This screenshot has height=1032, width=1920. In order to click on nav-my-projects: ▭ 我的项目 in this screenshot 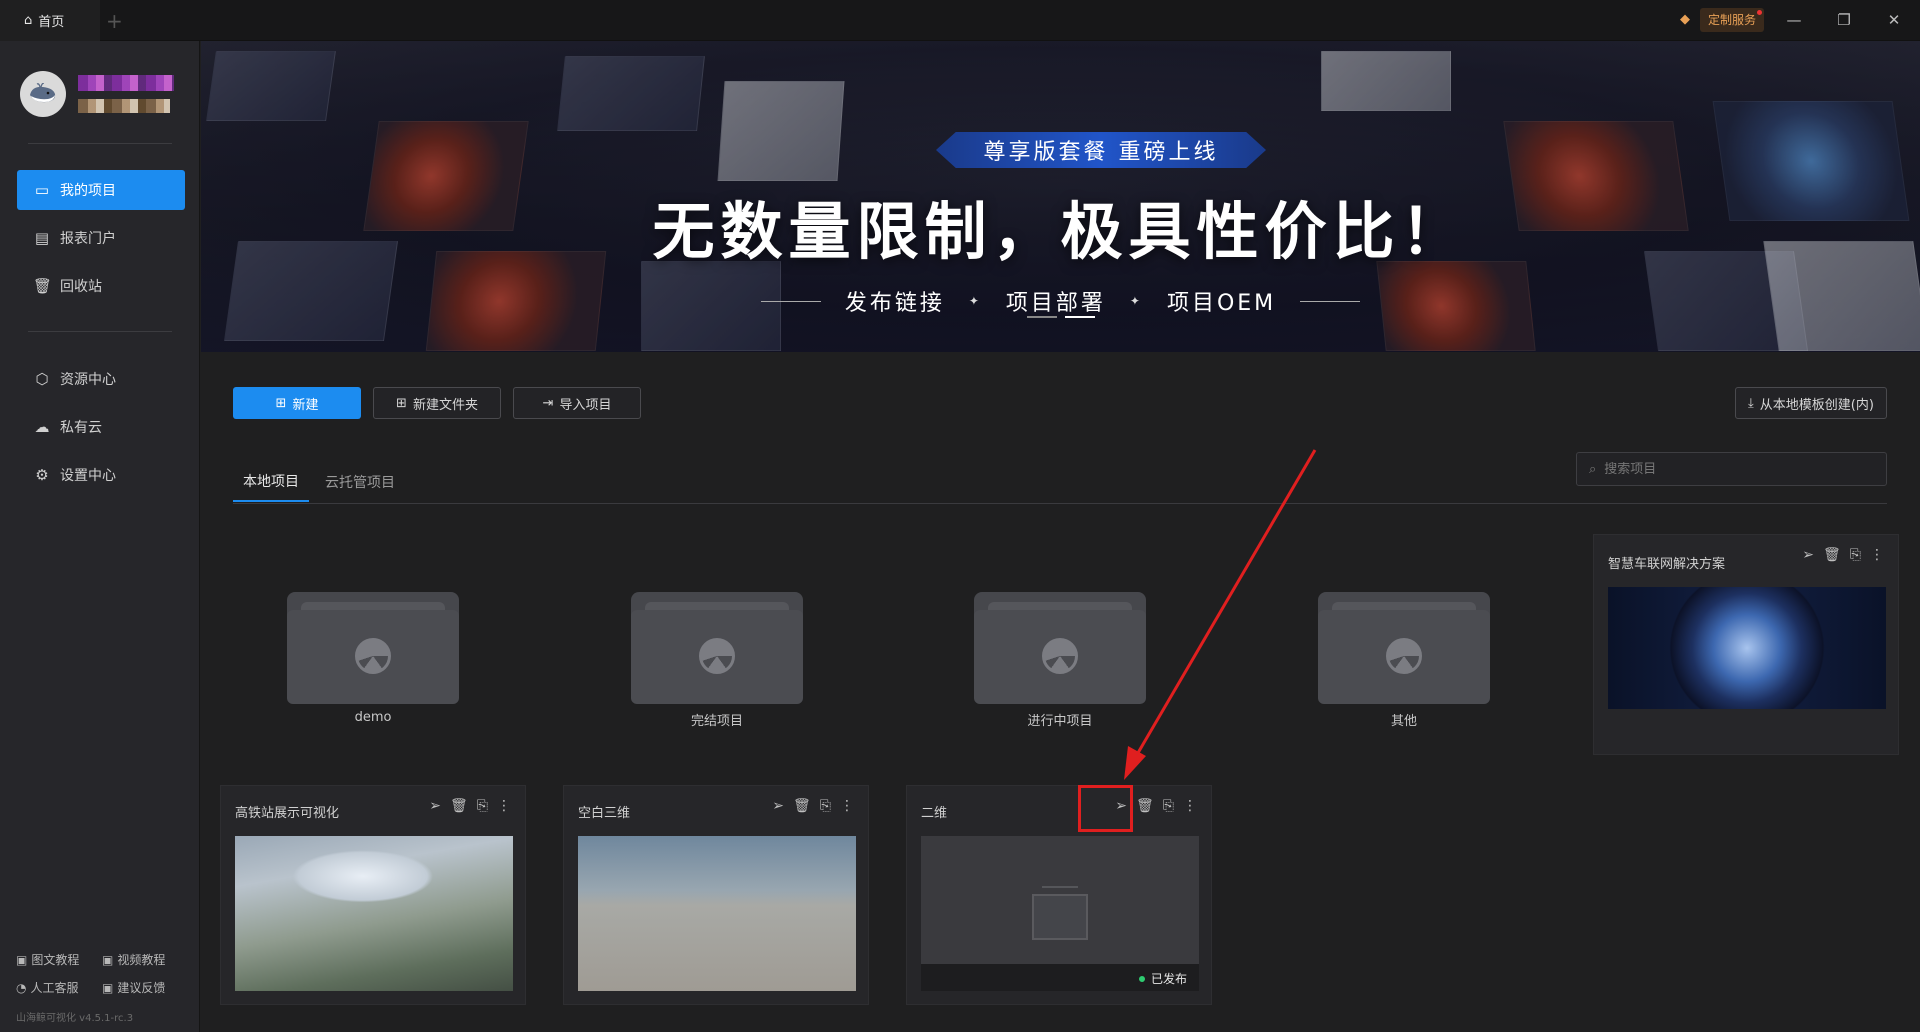, I will do `click(101, 190)`.